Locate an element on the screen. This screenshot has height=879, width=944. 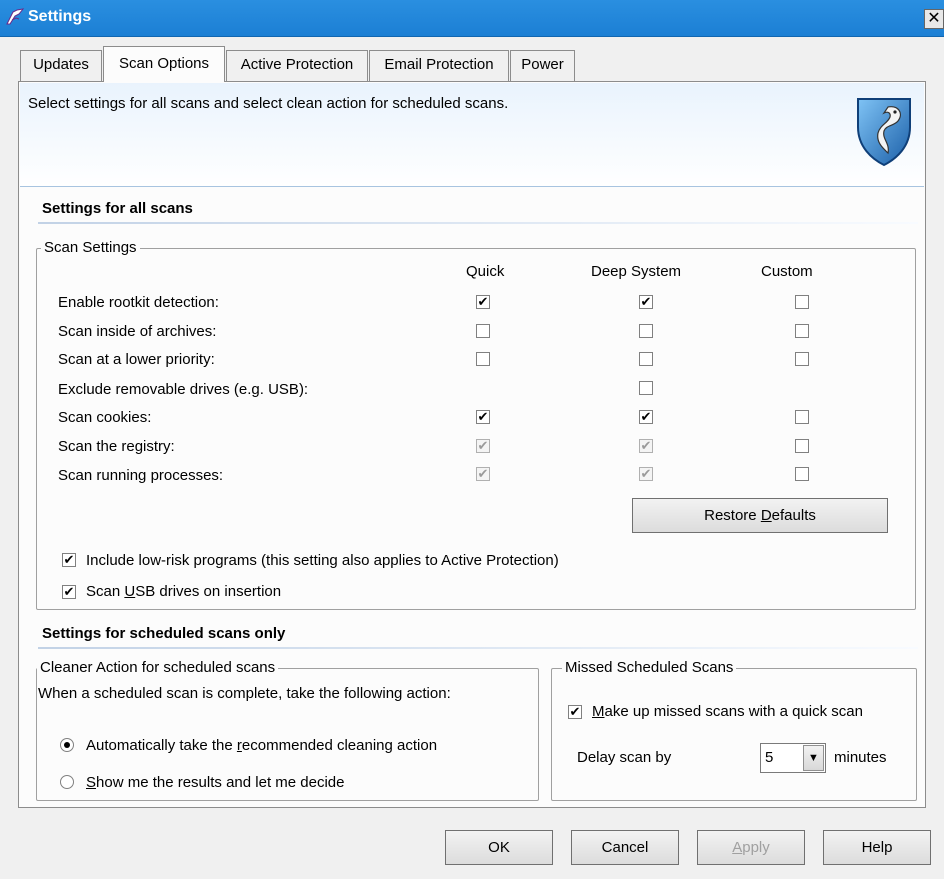
ok-button: OK is located at coordinates (499, 847).